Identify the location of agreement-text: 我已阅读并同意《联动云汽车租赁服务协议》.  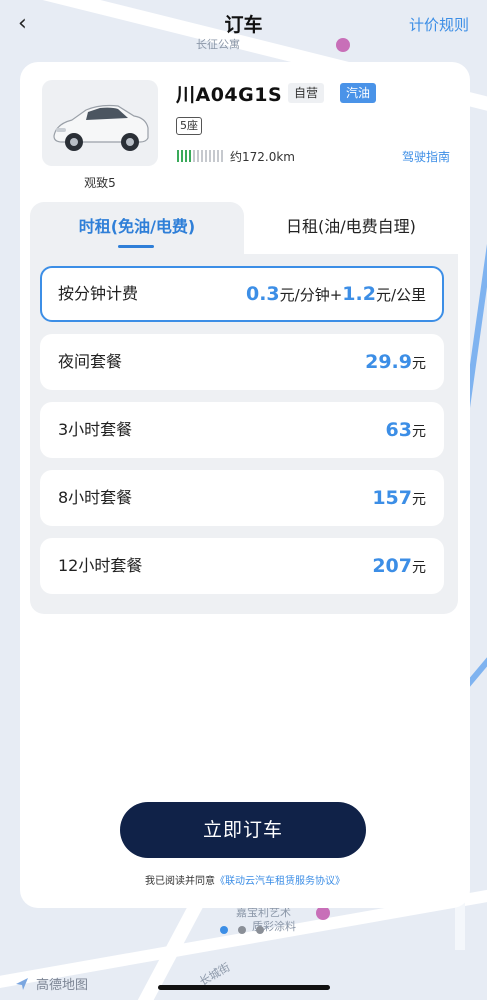
(245, 879).